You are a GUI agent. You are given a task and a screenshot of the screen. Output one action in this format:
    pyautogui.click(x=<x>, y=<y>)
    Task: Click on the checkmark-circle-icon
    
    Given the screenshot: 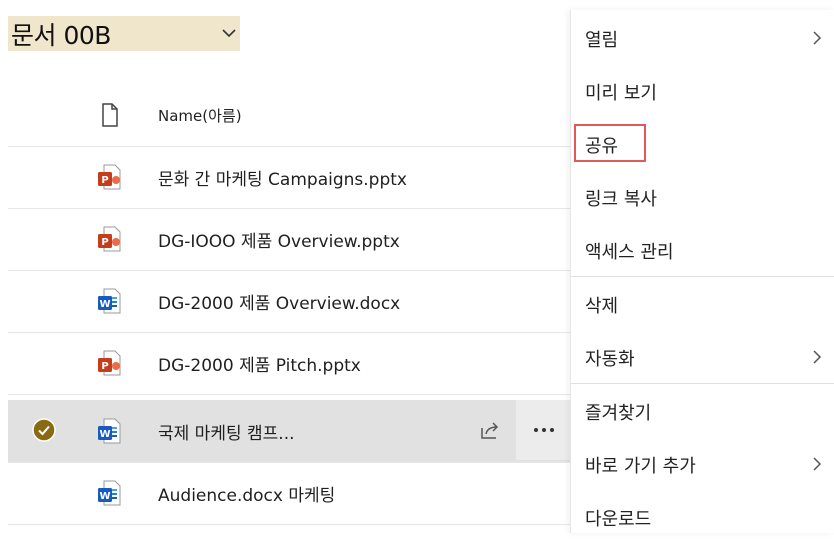 What is the action you would take?
    pyautogui.click(x=44, y=430)
    